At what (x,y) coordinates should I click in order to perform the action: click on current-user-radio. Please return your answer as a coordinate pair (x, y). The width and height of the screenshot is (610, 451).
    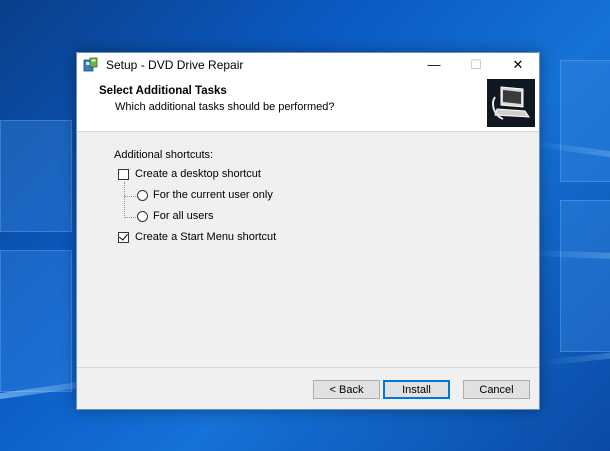
    Looking at the image, I should click on (142, 195).